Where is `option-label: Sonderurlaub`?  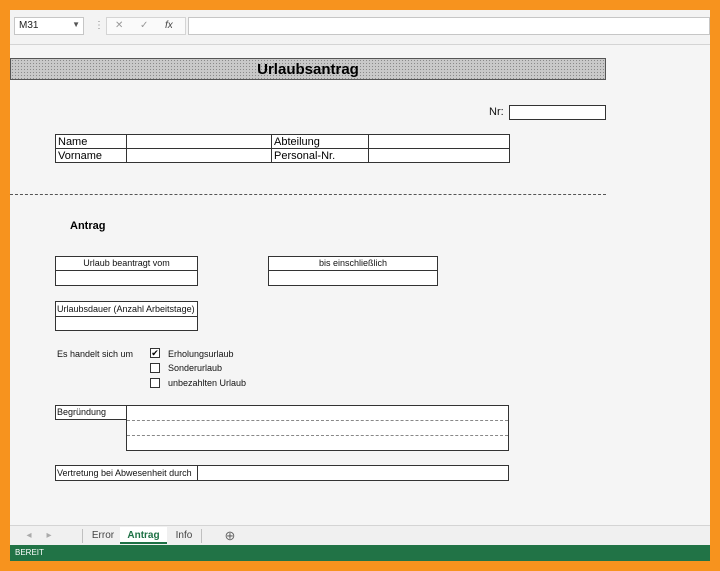 option-label: Sonderurlaub is located at coordinates (195, 368).